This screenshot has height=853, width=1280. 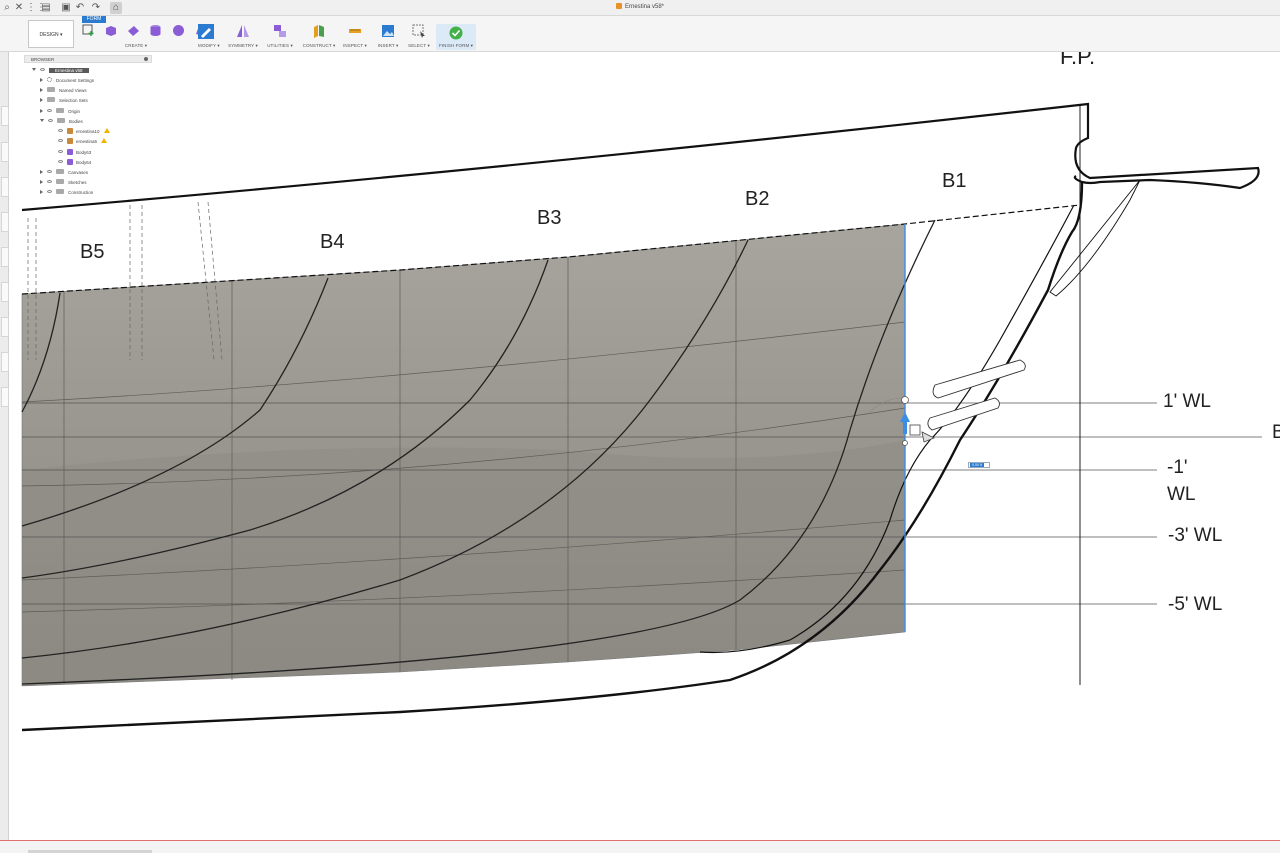 I want to click on tree-item-named-views: Named Views, so click(x=63, y=90).